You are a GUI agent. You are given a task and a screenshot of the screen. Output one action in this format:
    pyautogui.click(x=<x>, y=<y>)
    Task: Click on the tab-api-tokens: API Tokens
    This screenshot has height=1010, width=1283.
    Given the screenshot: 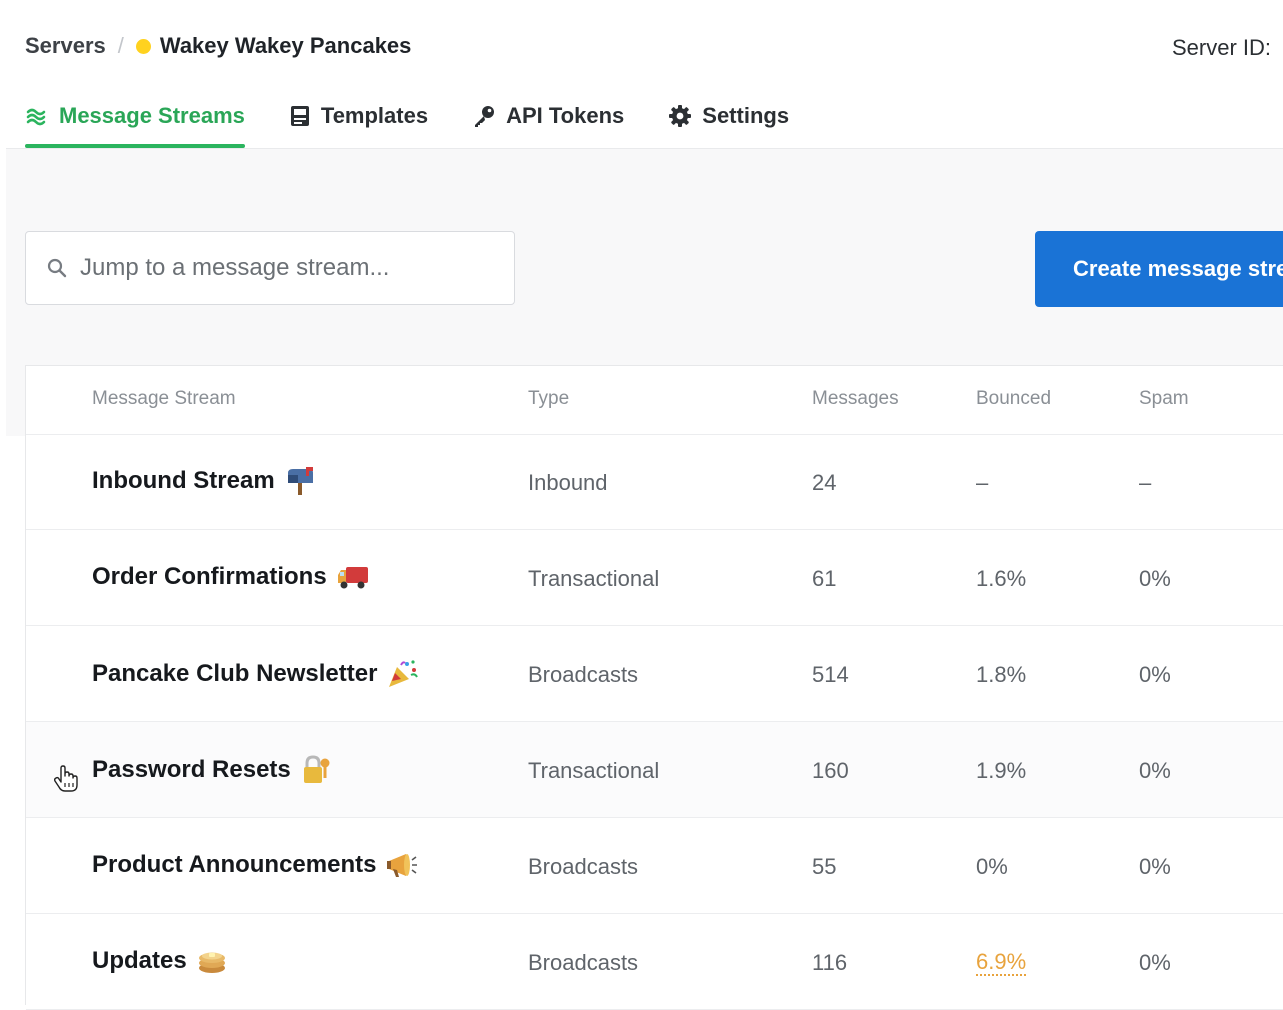 What is the action you would take?
    pyautogui.click(x=548, y=116)
    